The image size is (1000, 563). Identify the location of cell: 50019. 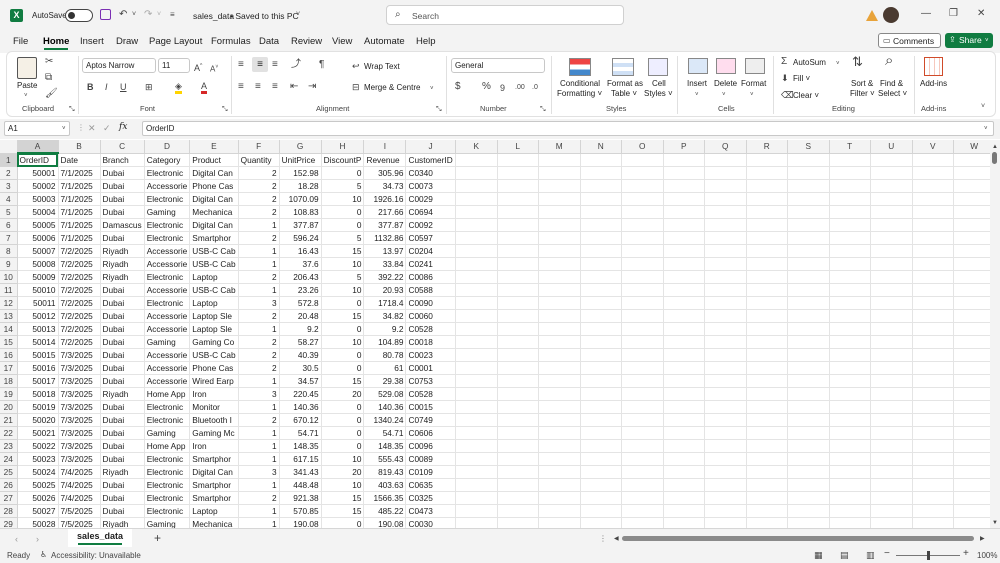
(38, 407).